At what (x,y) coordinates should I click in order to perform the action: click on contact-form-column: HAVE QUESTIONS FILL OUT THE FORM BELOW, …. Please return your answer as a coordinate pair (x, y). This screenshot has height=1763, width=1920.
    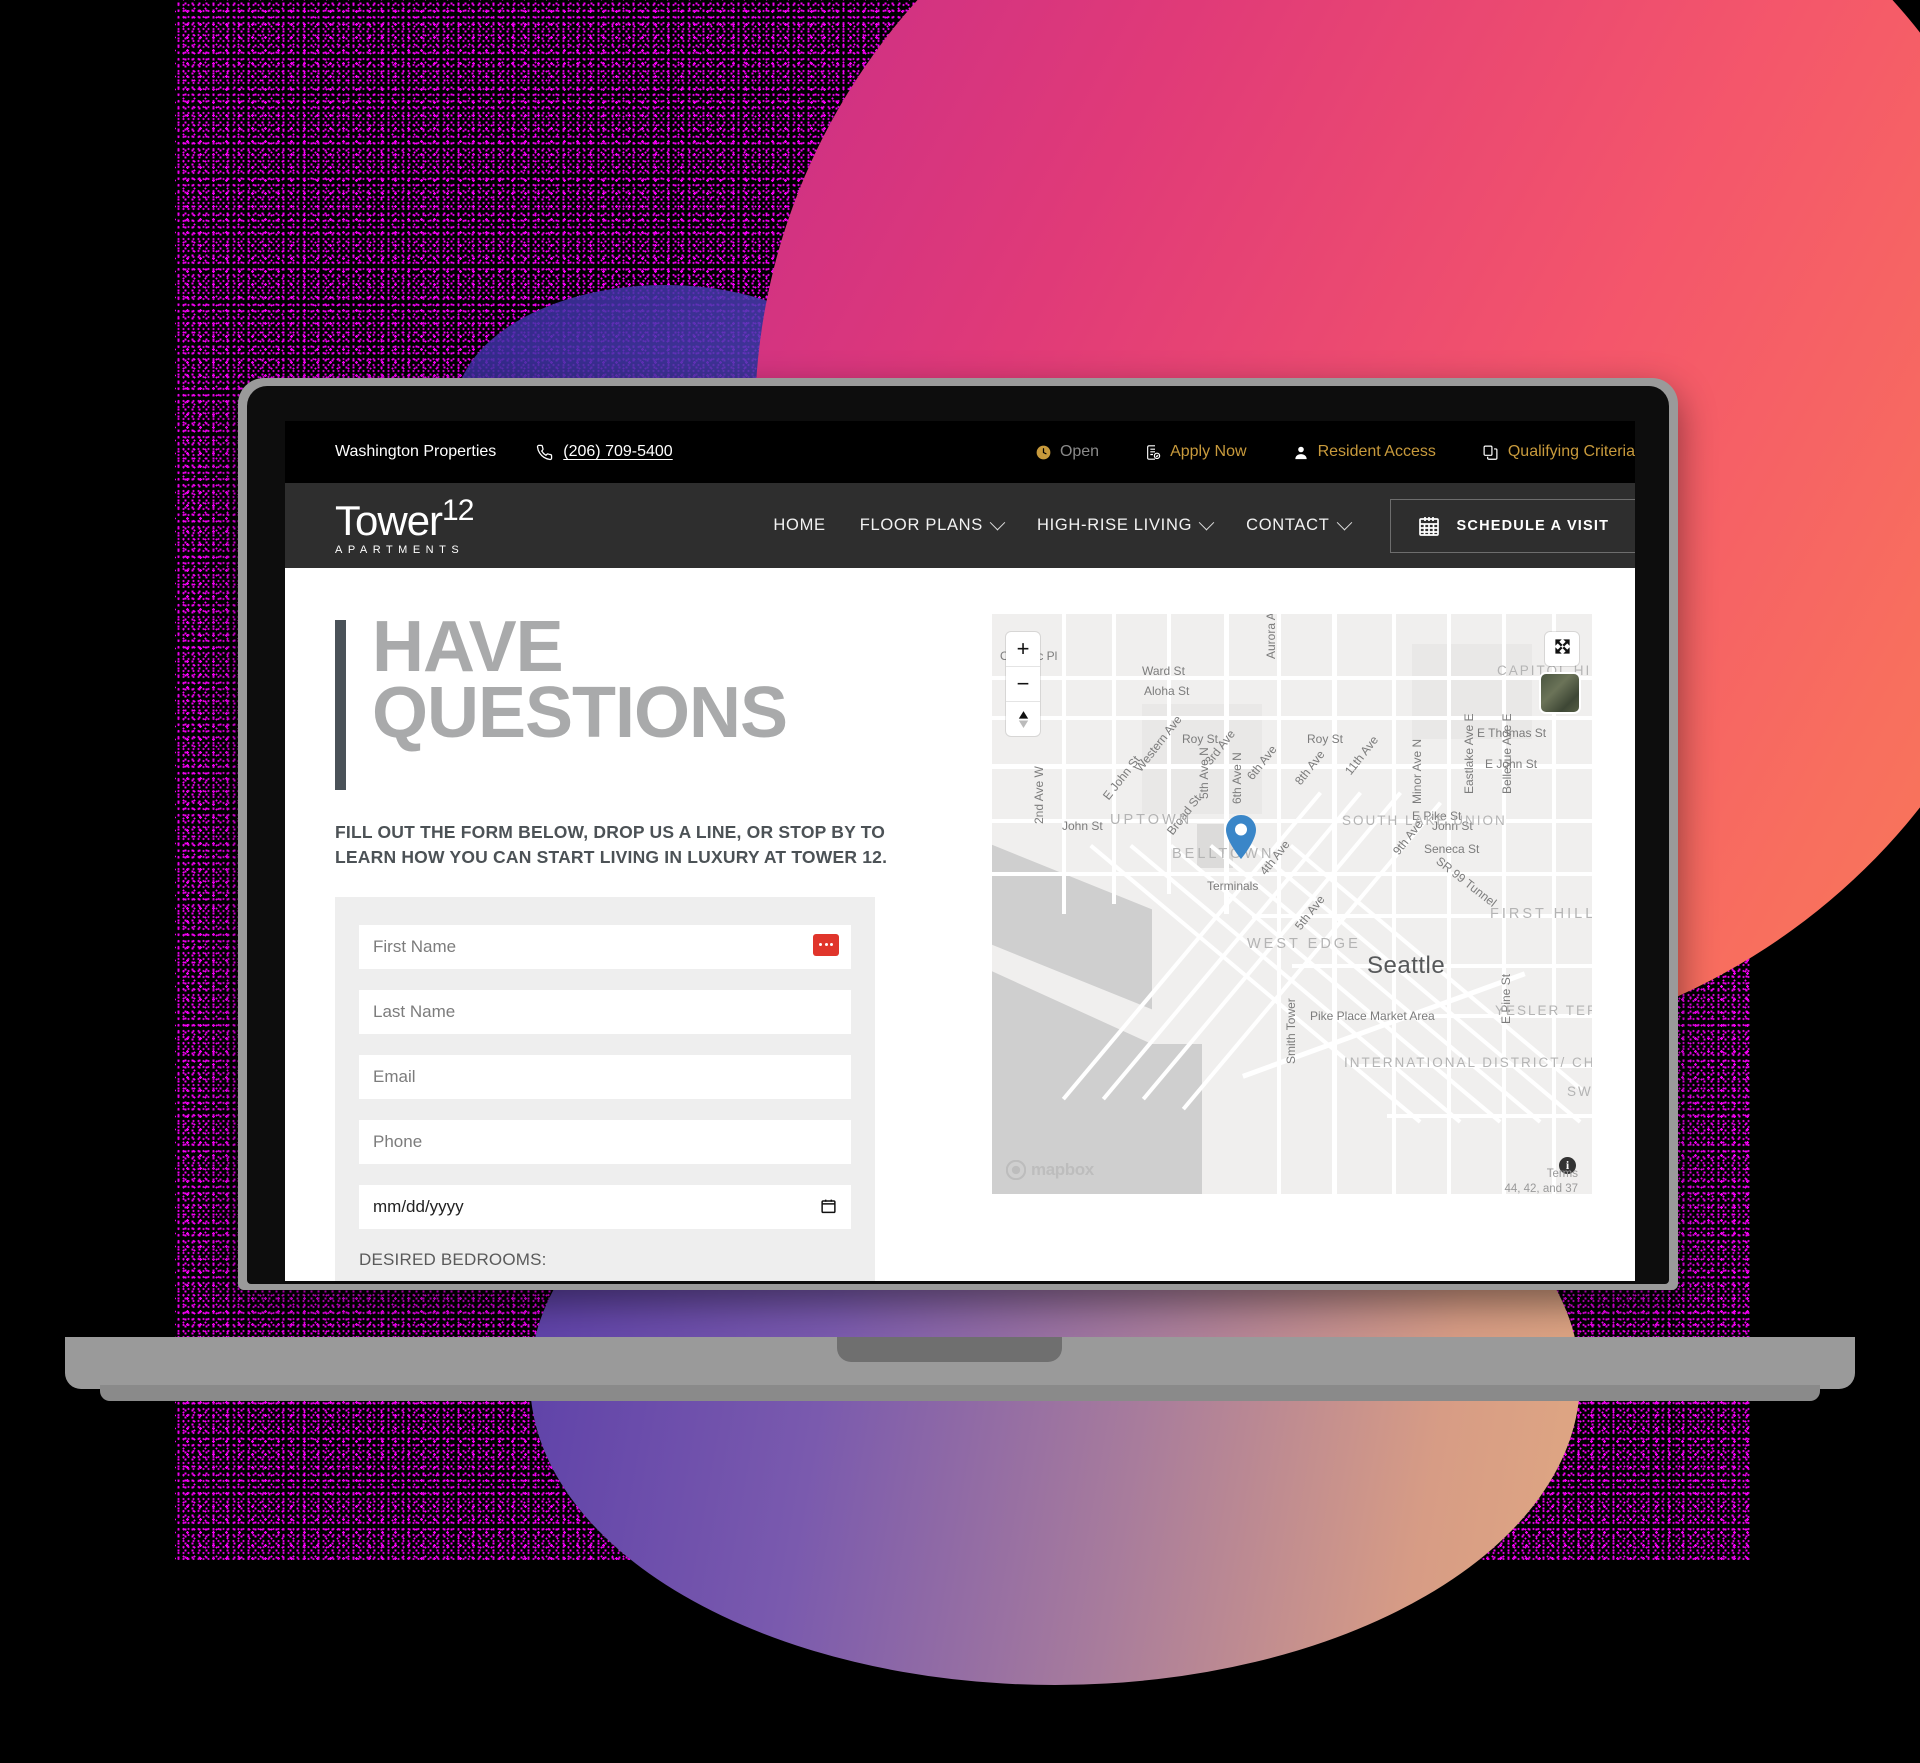
    Looking at the image, I should click on (607, 944).